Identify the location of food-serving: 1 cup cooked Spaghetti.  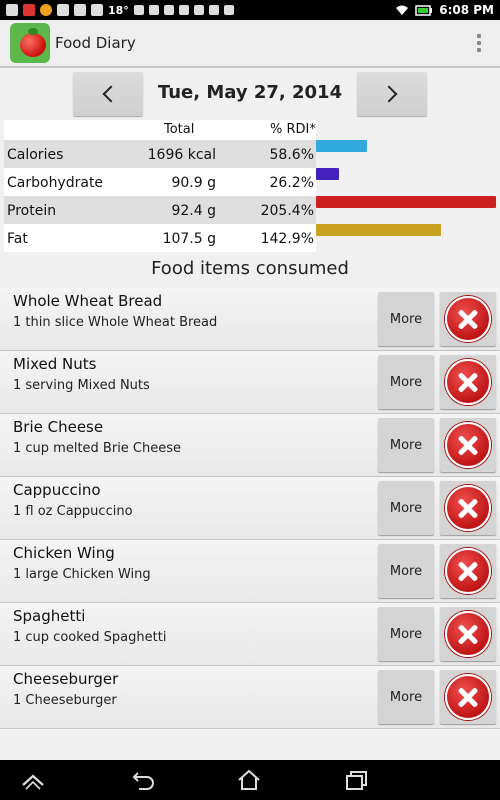
(90, 637).